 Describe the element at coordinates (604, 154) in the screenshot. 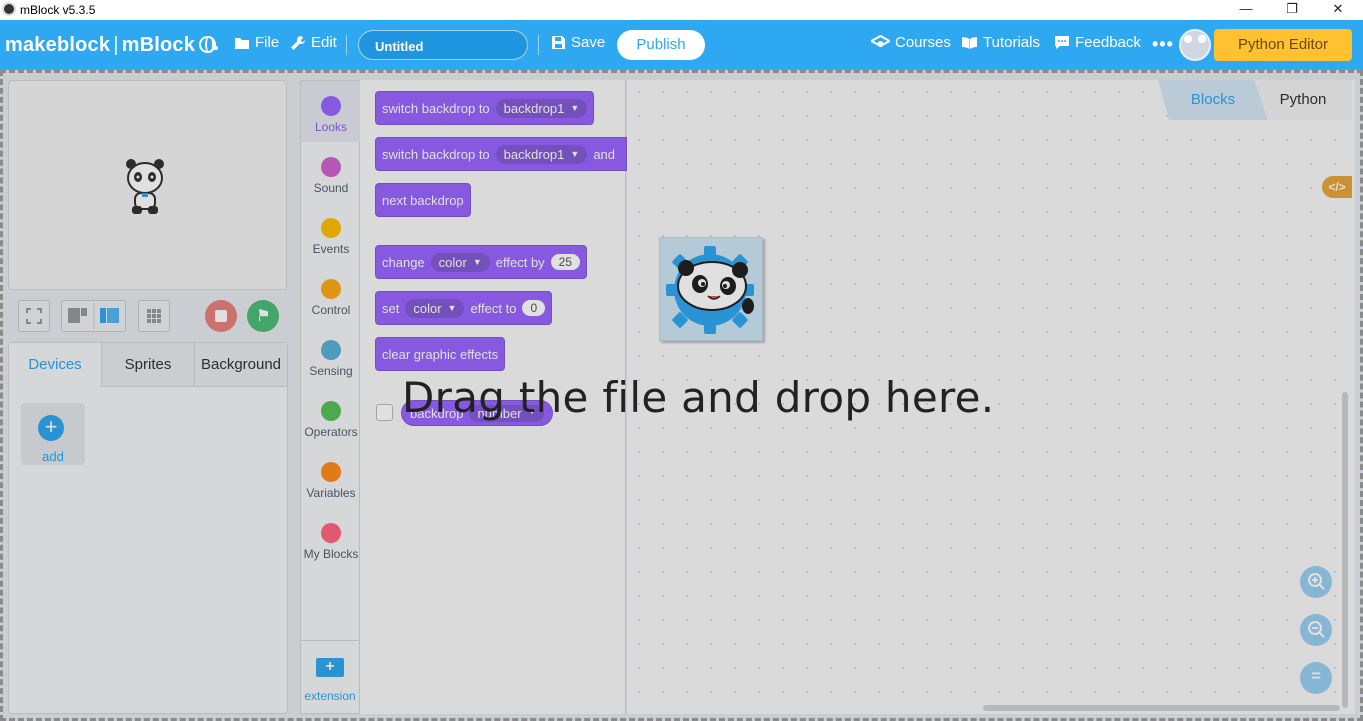

I see `block-text: and` at that location.